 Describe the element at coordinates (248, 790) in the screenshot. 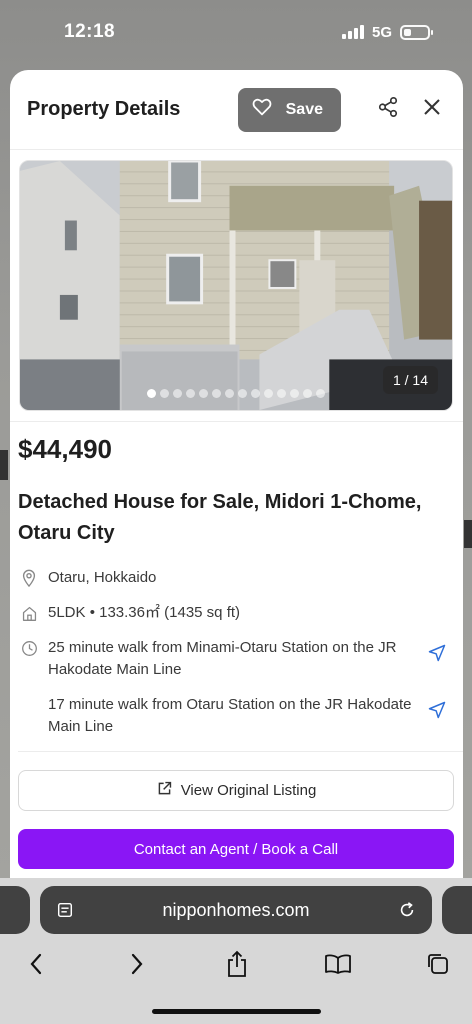

I see `view-original-listing-label: View Original Listing` at that location.